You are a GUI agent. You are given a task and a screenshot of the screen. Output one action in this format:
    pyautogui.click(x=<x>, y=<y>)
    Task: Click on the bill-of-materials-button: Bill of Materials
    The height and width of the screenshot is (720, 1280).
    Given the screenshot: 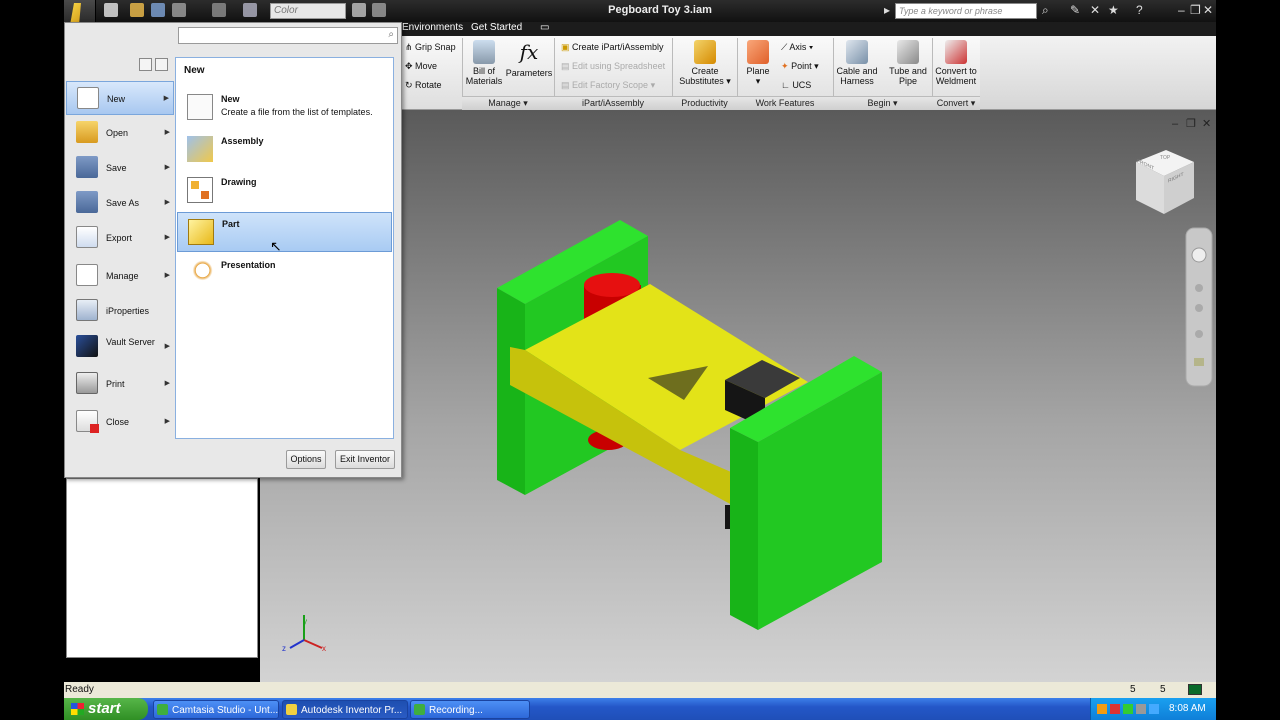 What is the action you would take?
    pyautogui.click(x=484, y=63)
    